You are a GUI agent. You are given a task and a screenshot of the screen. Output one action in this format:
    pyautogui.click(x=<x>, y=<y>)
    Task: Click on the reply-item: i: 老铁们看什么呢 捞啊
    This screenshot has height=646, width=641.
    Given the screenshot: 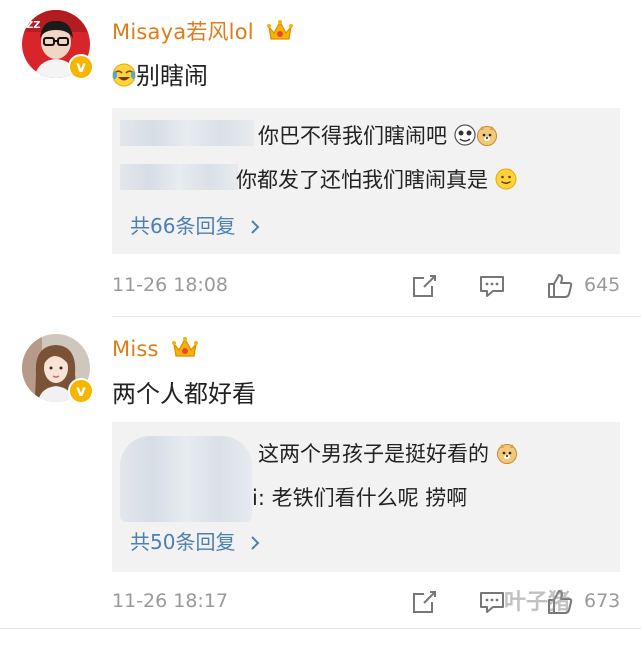 What is the action you would take?
    pyautogui.click(x=360, y=498)
    